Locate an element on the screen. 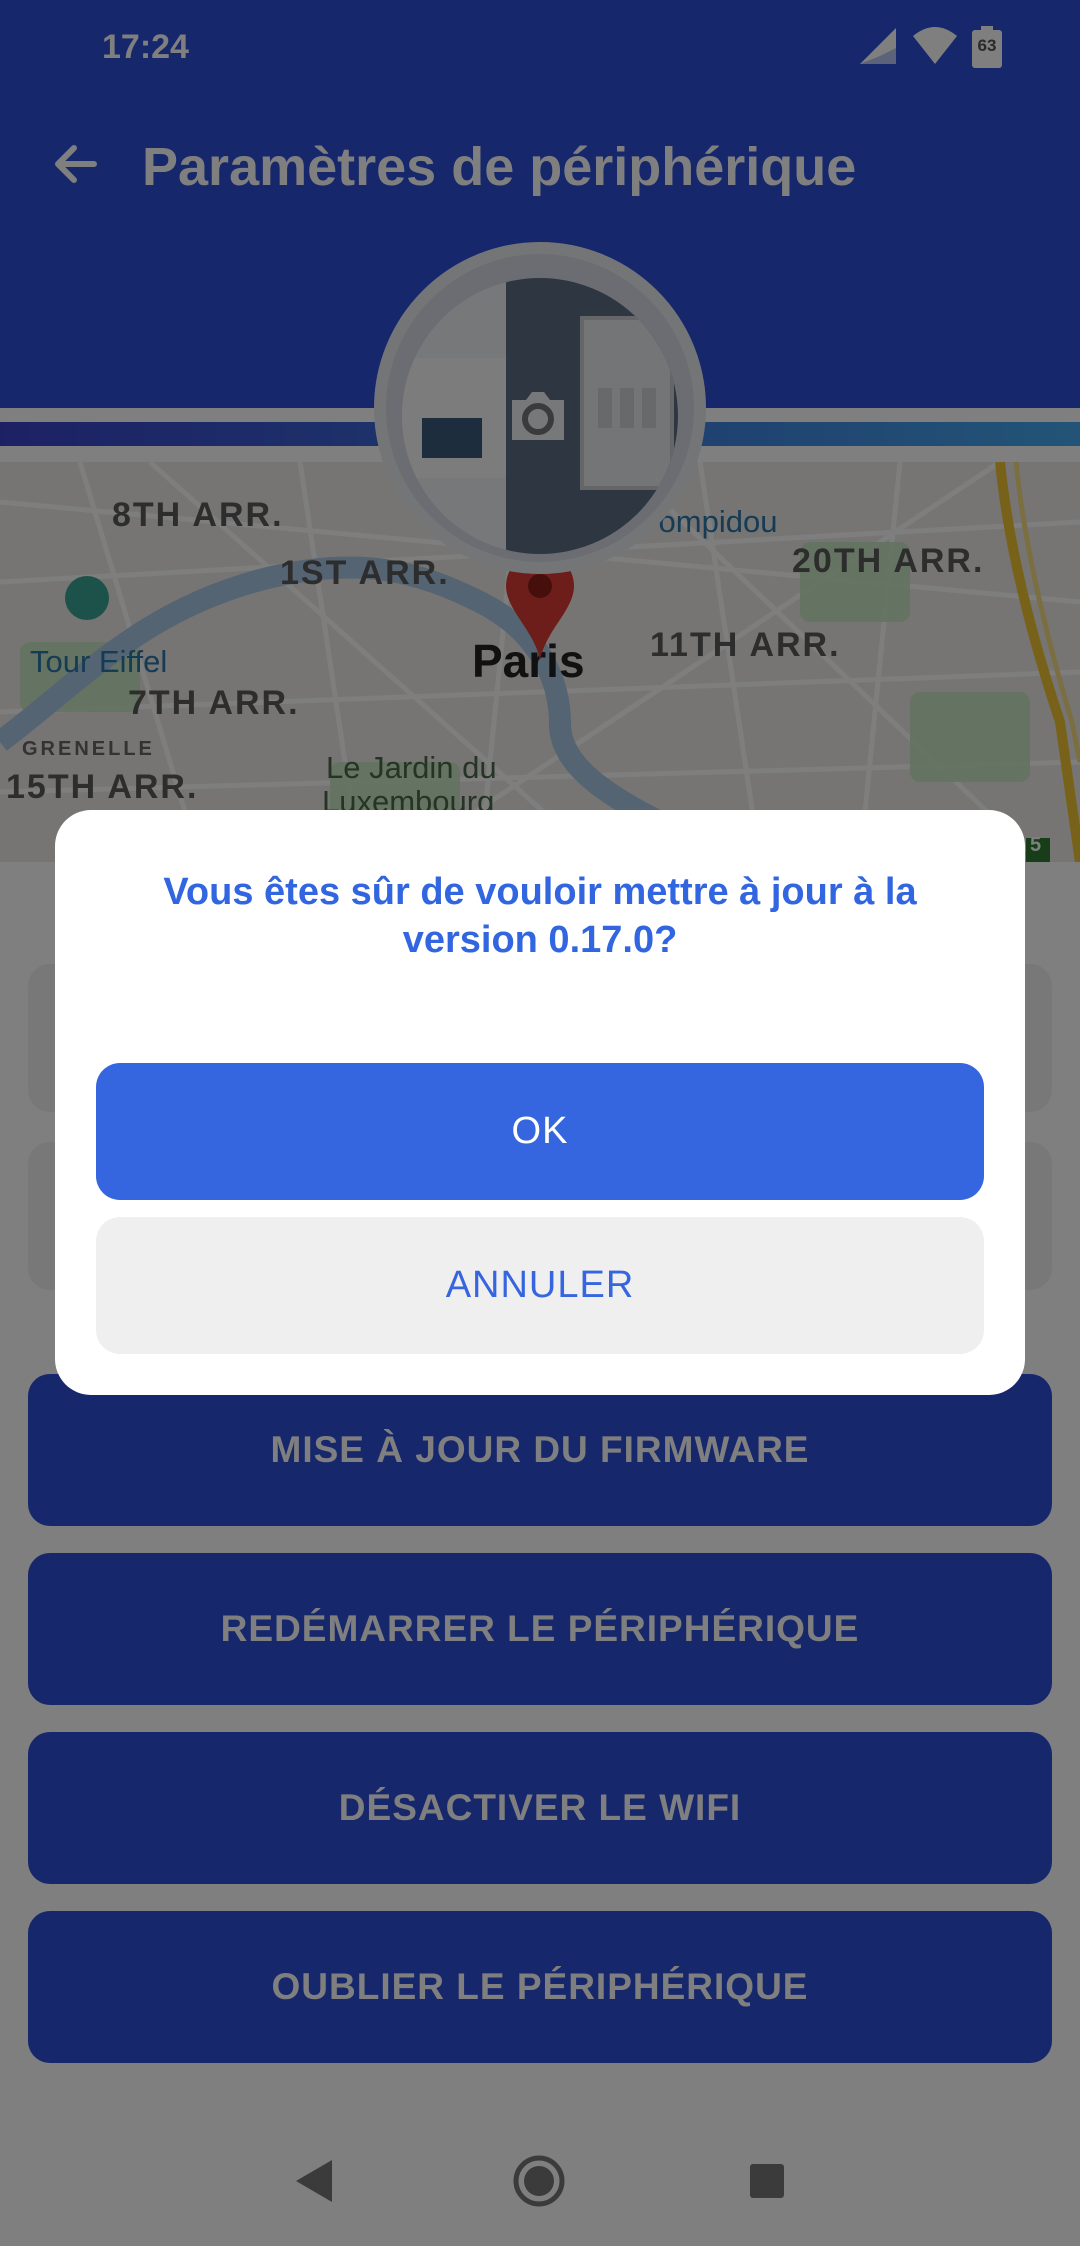 The height and width of the screenshot is (2246, 1080). cancel-button: ANNULER is located at coordinates (540, 1285).